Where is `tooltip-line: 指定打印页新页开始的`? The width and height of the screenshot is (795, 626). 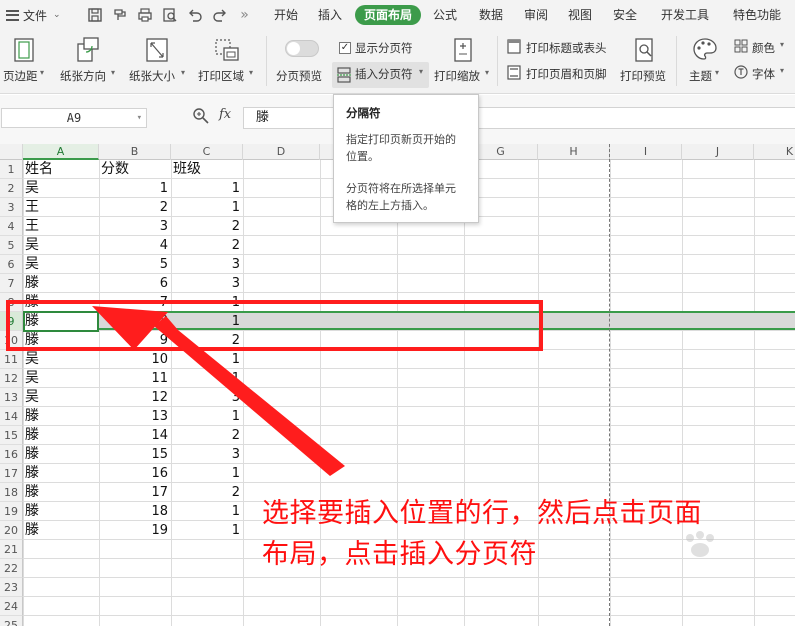
tooltip-line: 指定打印页新页开始的 is located at coordinates (401, 139).